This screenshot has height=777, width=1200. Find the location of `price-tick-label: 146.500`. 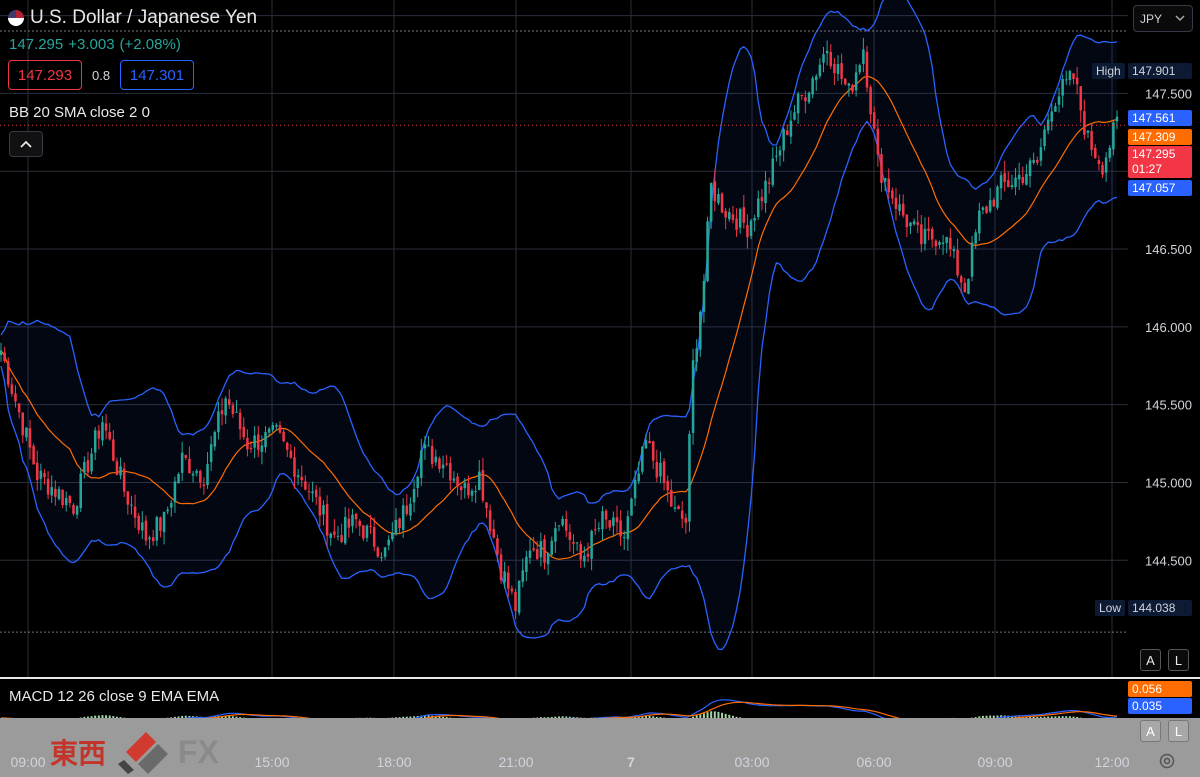

price-tick-label: 146.500 is located at coordinates (1168, 249).